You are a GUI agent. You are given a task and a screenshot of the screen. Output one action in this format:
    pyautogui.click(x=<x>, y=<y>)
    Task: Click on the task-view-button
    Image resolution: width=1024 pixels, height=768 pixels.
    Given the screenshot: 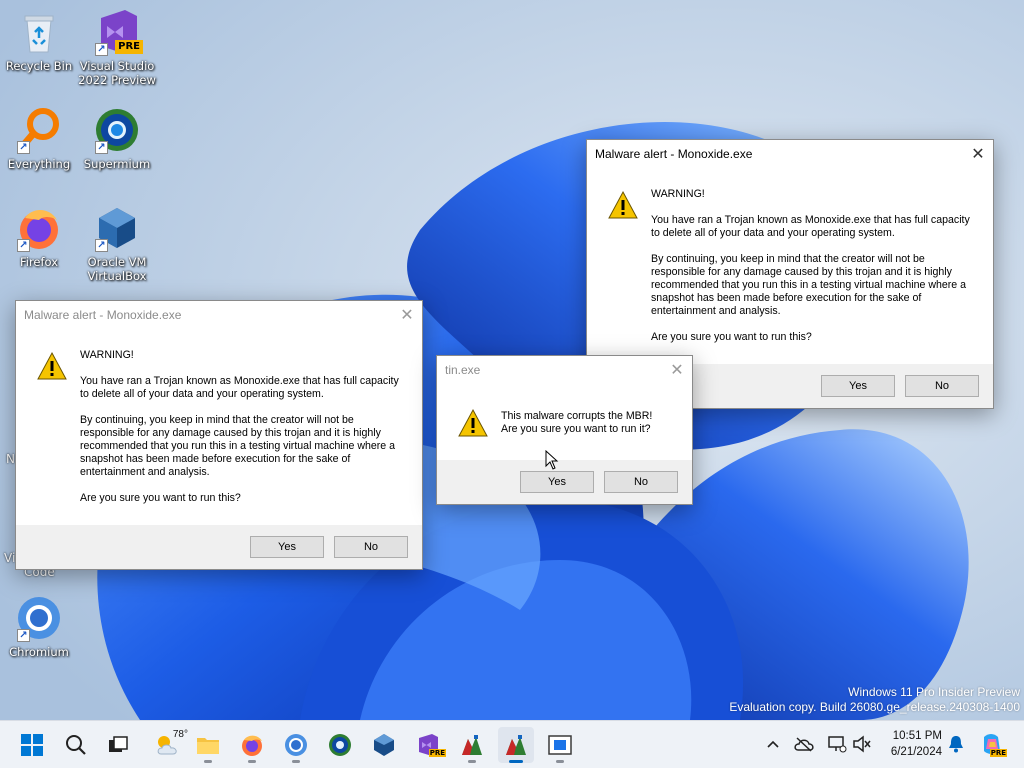 What is the action you would take?
    pyautogui.click(x=118, y=745)
    